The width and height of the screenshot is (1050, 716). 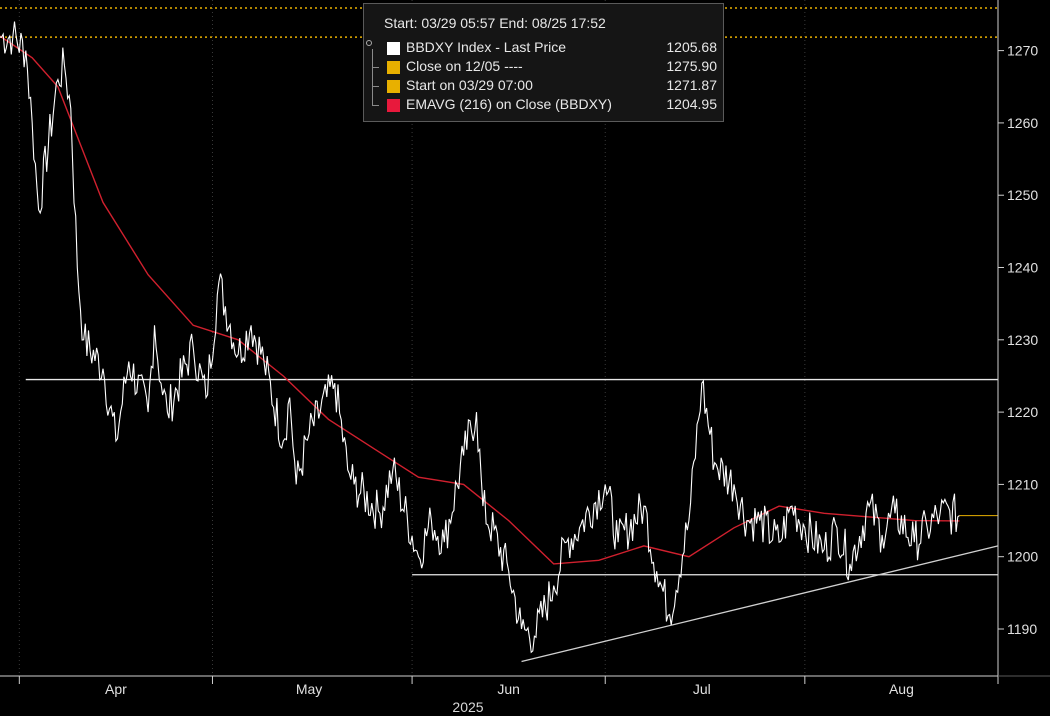 I want to click on y-tick-label: 1190, so click(x=1022, y=629).